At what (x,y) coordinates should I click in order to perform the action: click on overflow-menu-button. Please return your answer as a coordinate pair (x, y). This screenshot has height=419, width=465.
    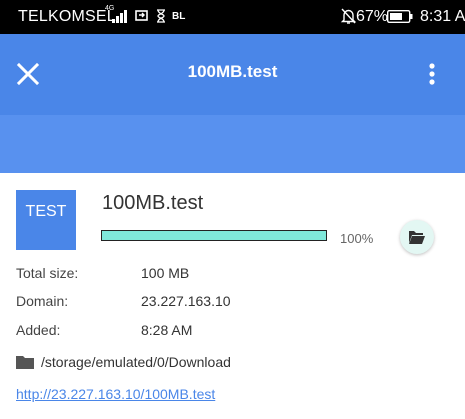
    Looking at the image, I should click on (432, 74).